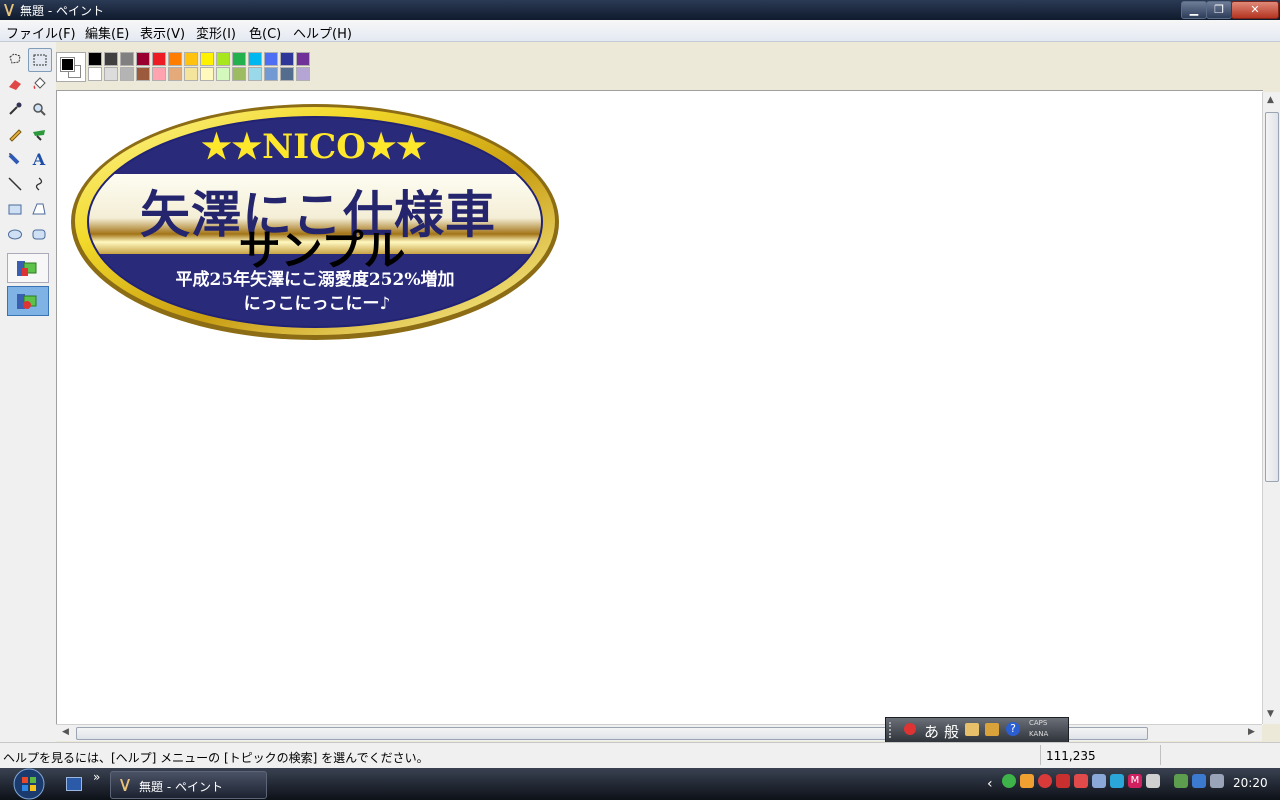 The height and width of the screenshot is (800, 1280). I want to click on taskbar-clock: 20:20, so click(1250, 783).